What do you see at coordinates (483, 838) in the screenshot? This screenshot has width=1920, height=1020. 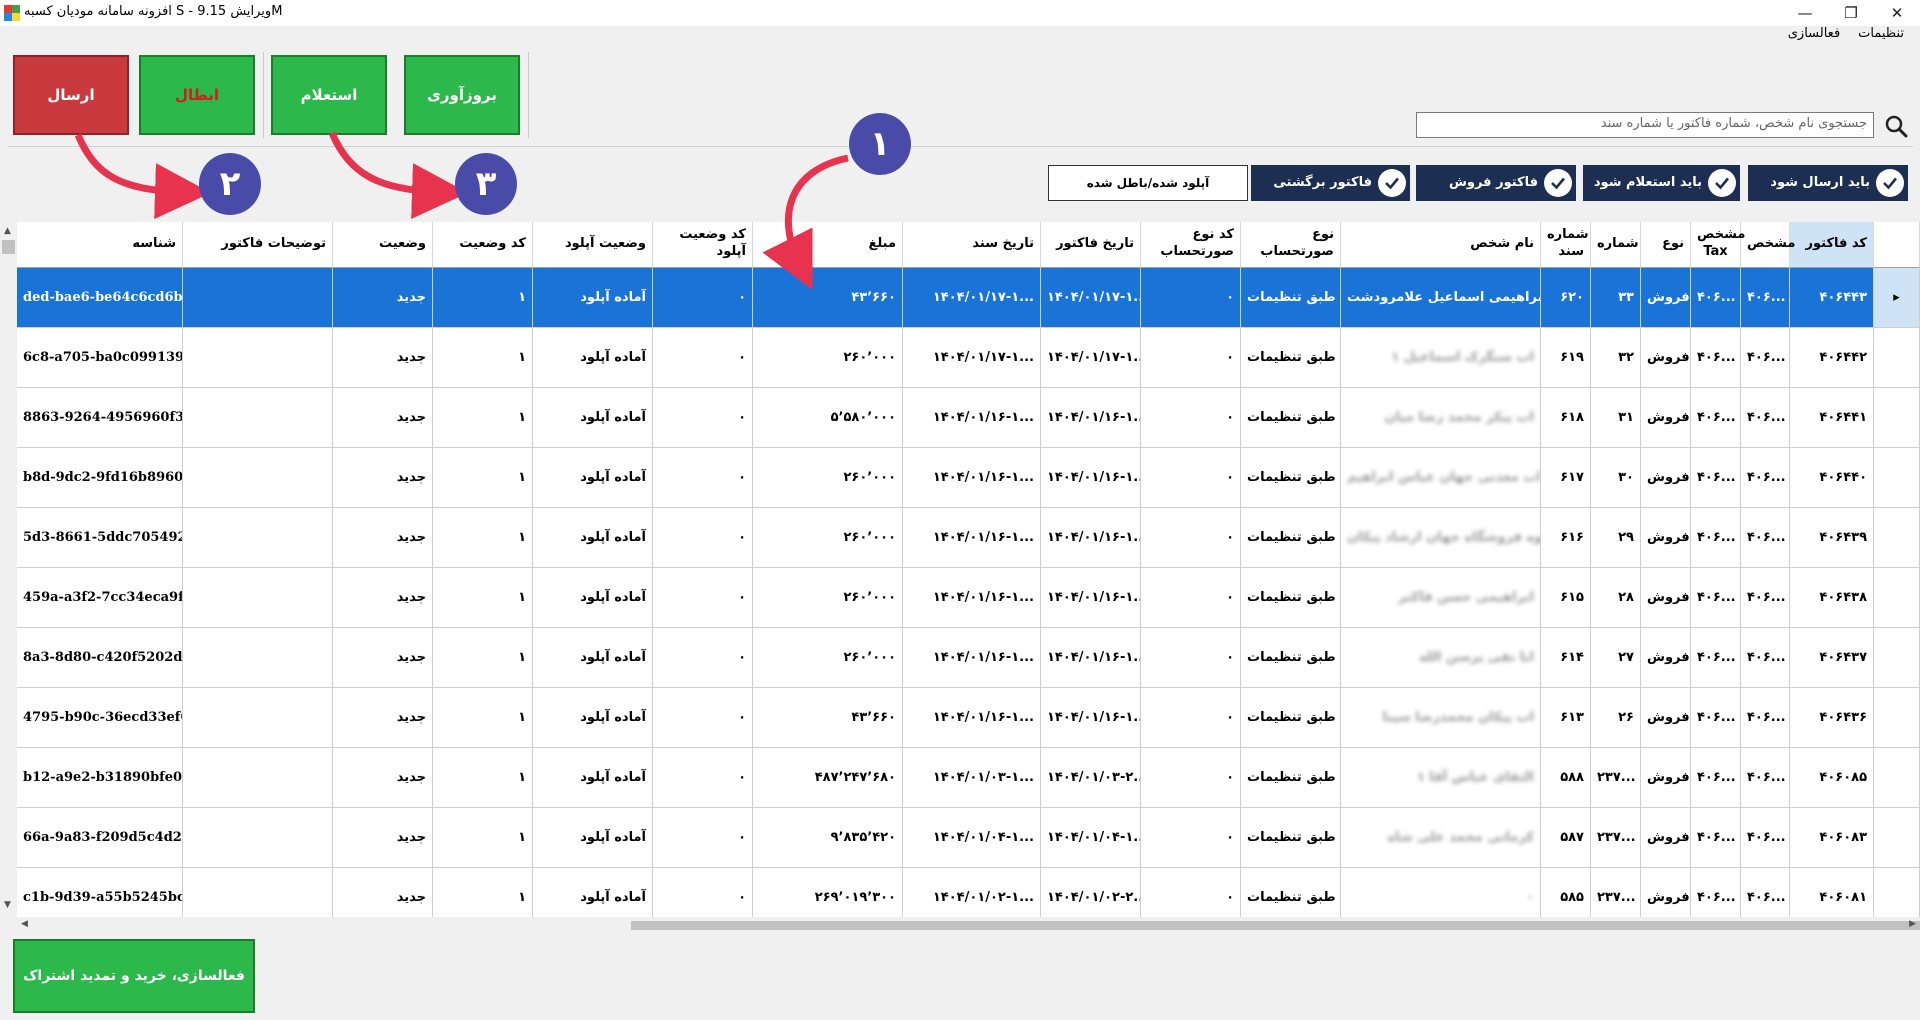 I see `cell-status-code: ۱` at bounding box center [483, 838].